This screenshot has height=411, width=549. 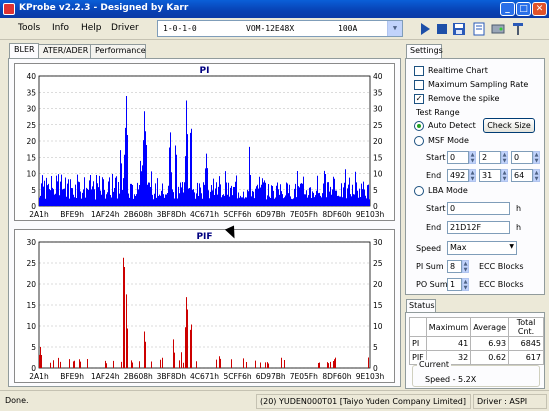 What do you see at coordinates (430, 266) in the screenshot?
I see `pi-sum-label: PI Sum` at bounding box center [430, 266].